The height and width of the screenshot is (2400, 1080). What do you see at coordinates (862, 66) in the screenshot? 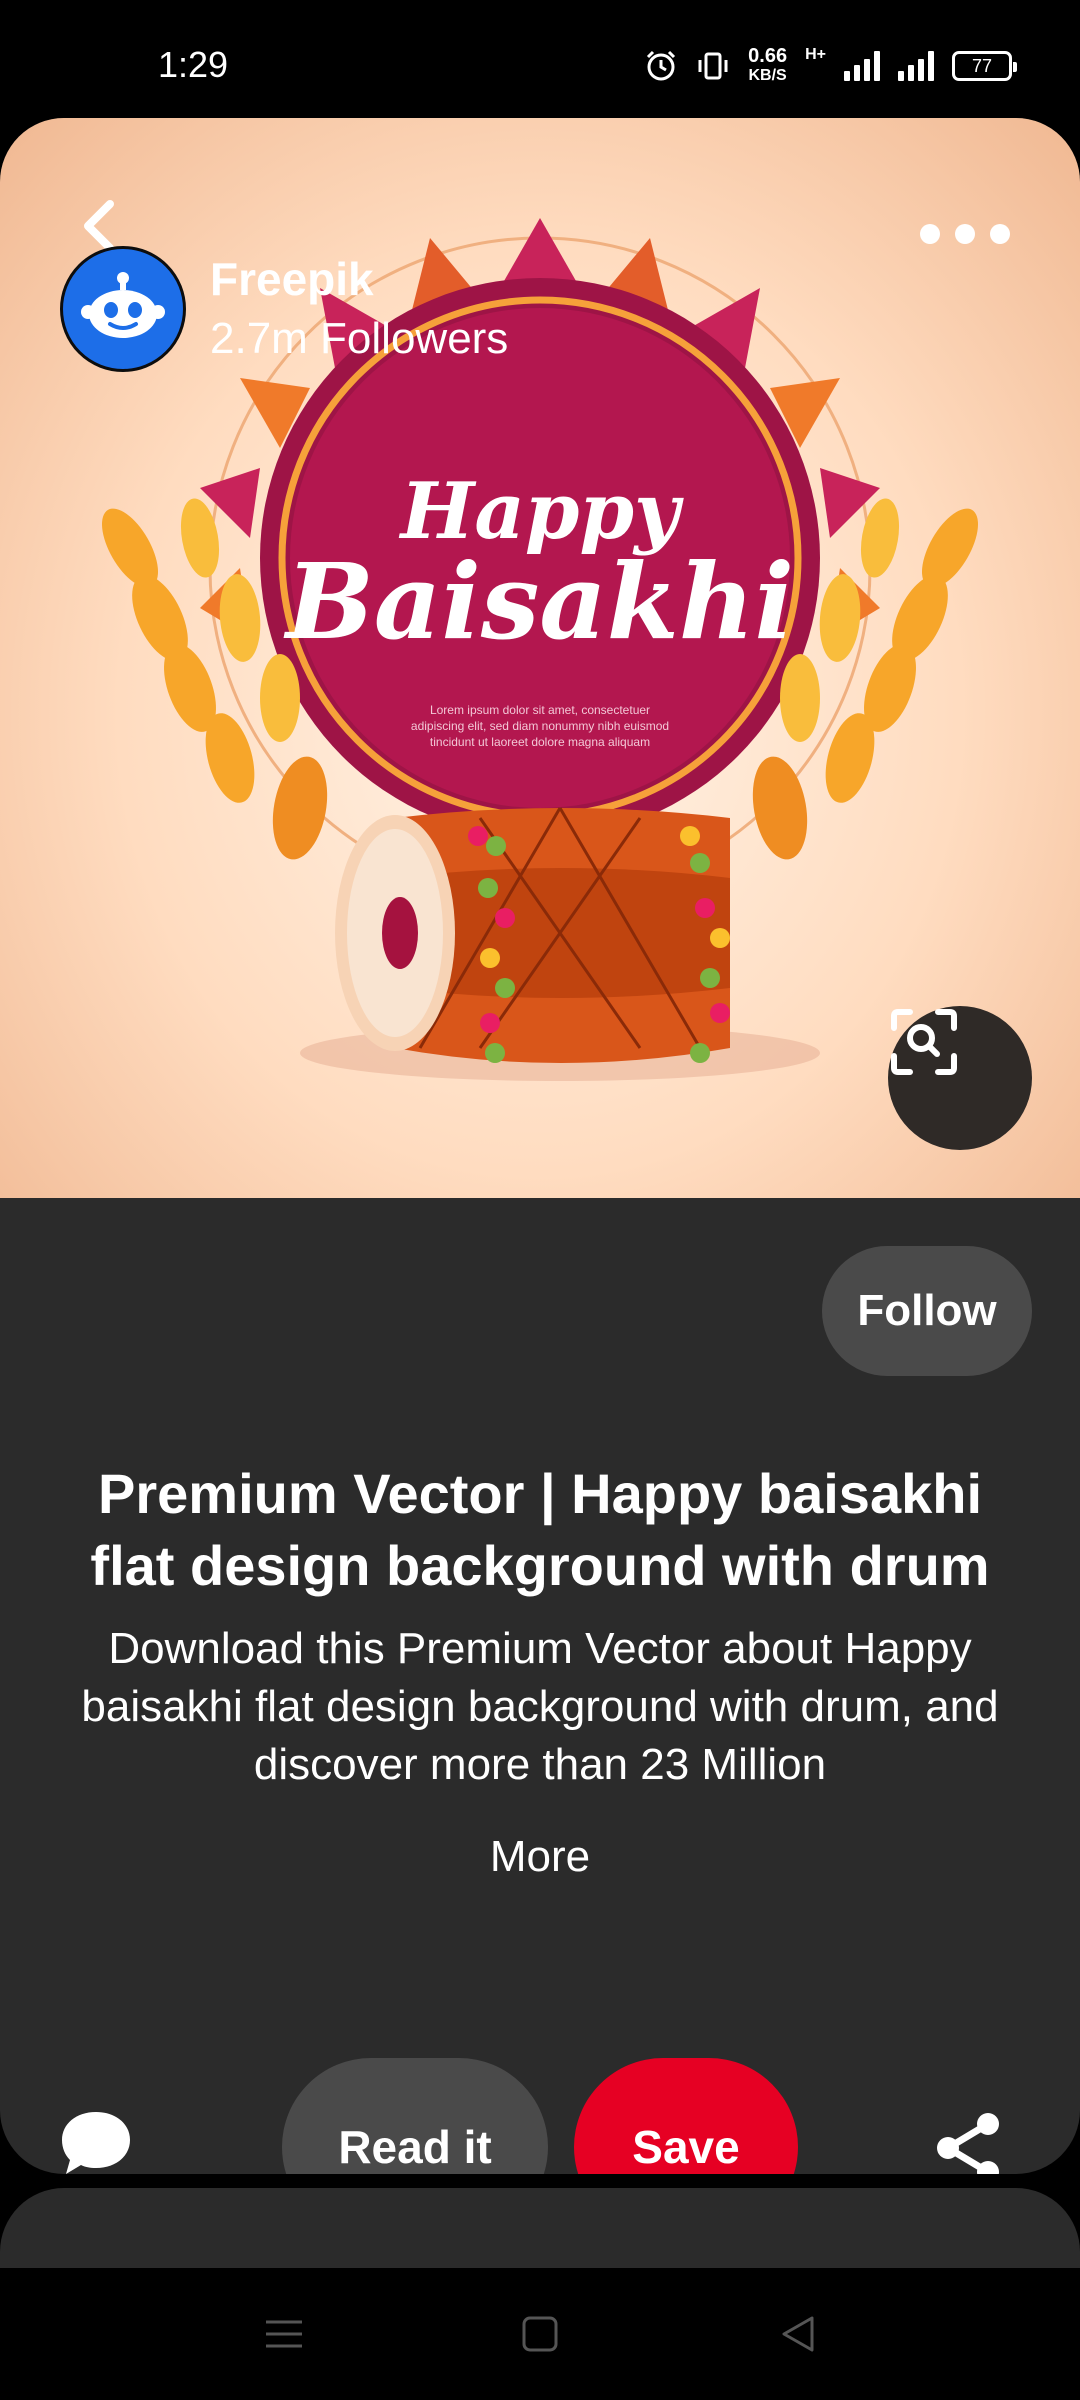
I see `signal-icon` at bounding box center [862, 66].